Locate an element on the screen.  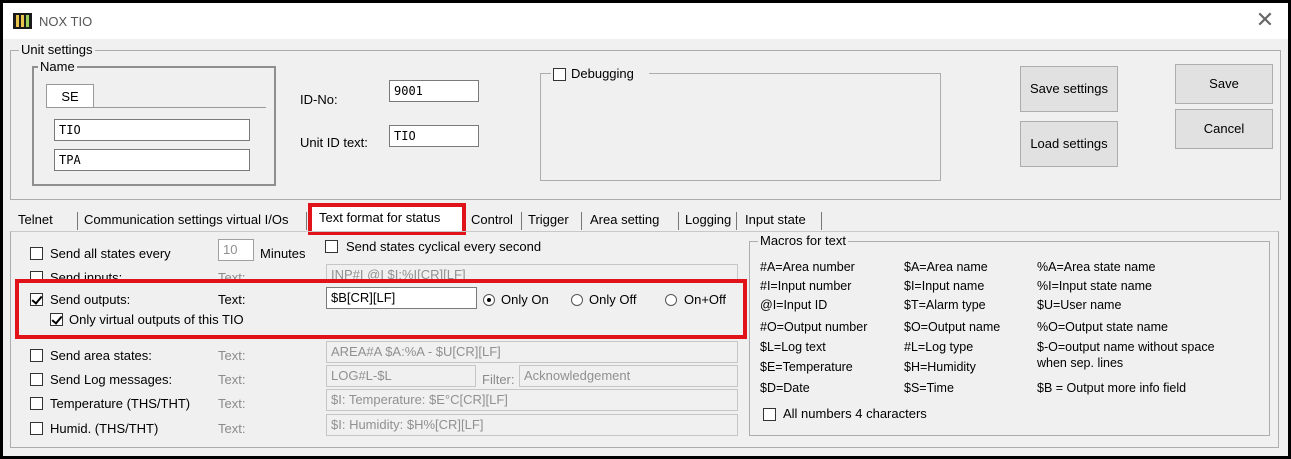
tab-control: Control is located at coordinates (492, 221).